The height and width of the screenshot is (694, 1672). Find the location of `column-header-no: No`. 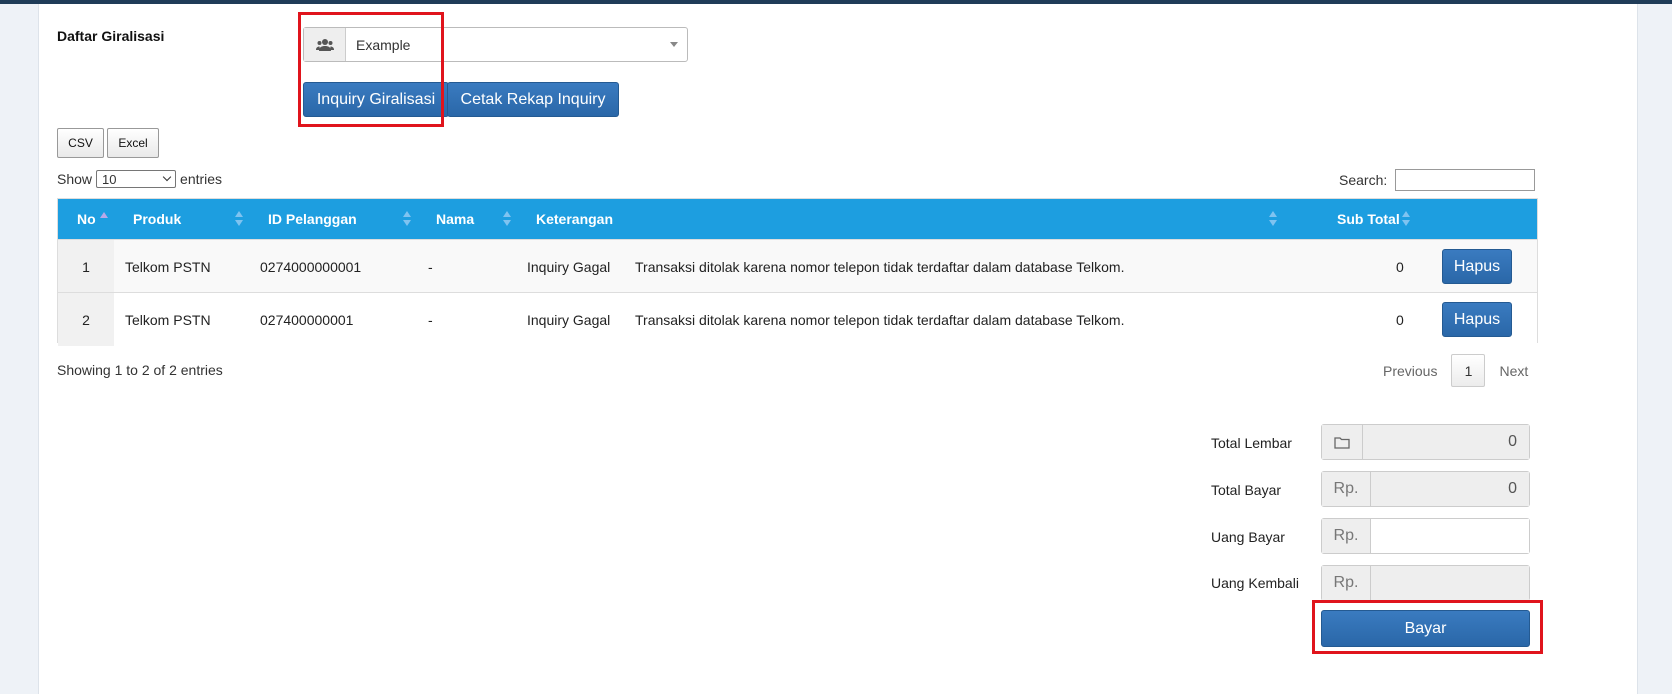

column-header-no: No is located at coordinates (86, 219).